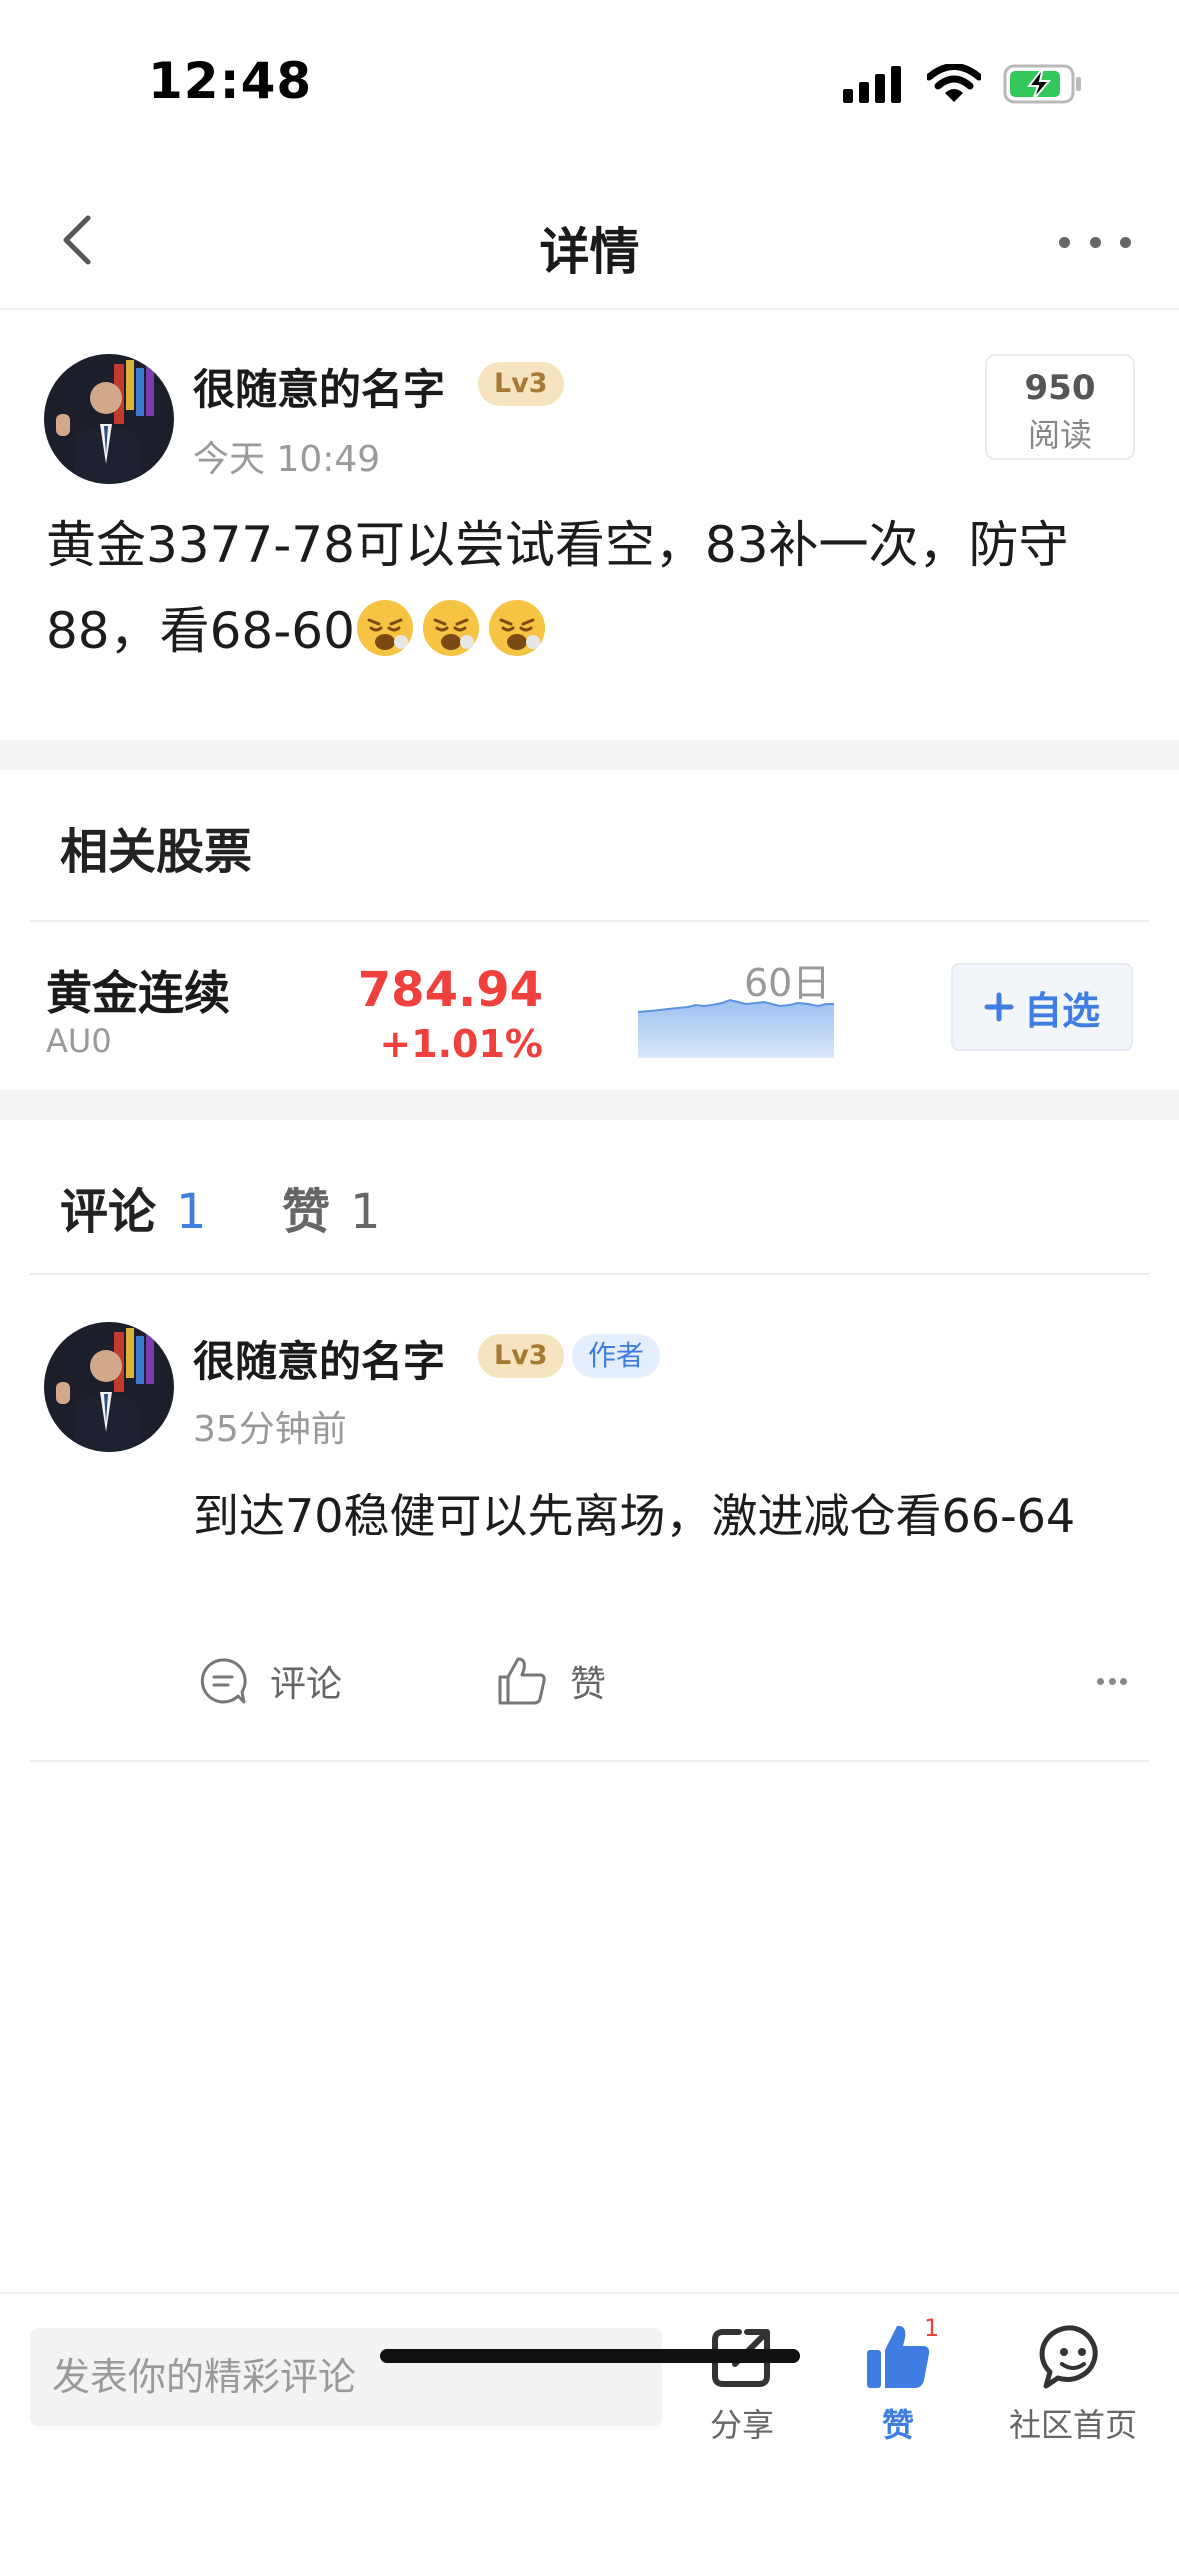  What do you see at coordinates (346, 2377) in the screenshot?
I see `comment-input` at bounding box center [346, 2377].